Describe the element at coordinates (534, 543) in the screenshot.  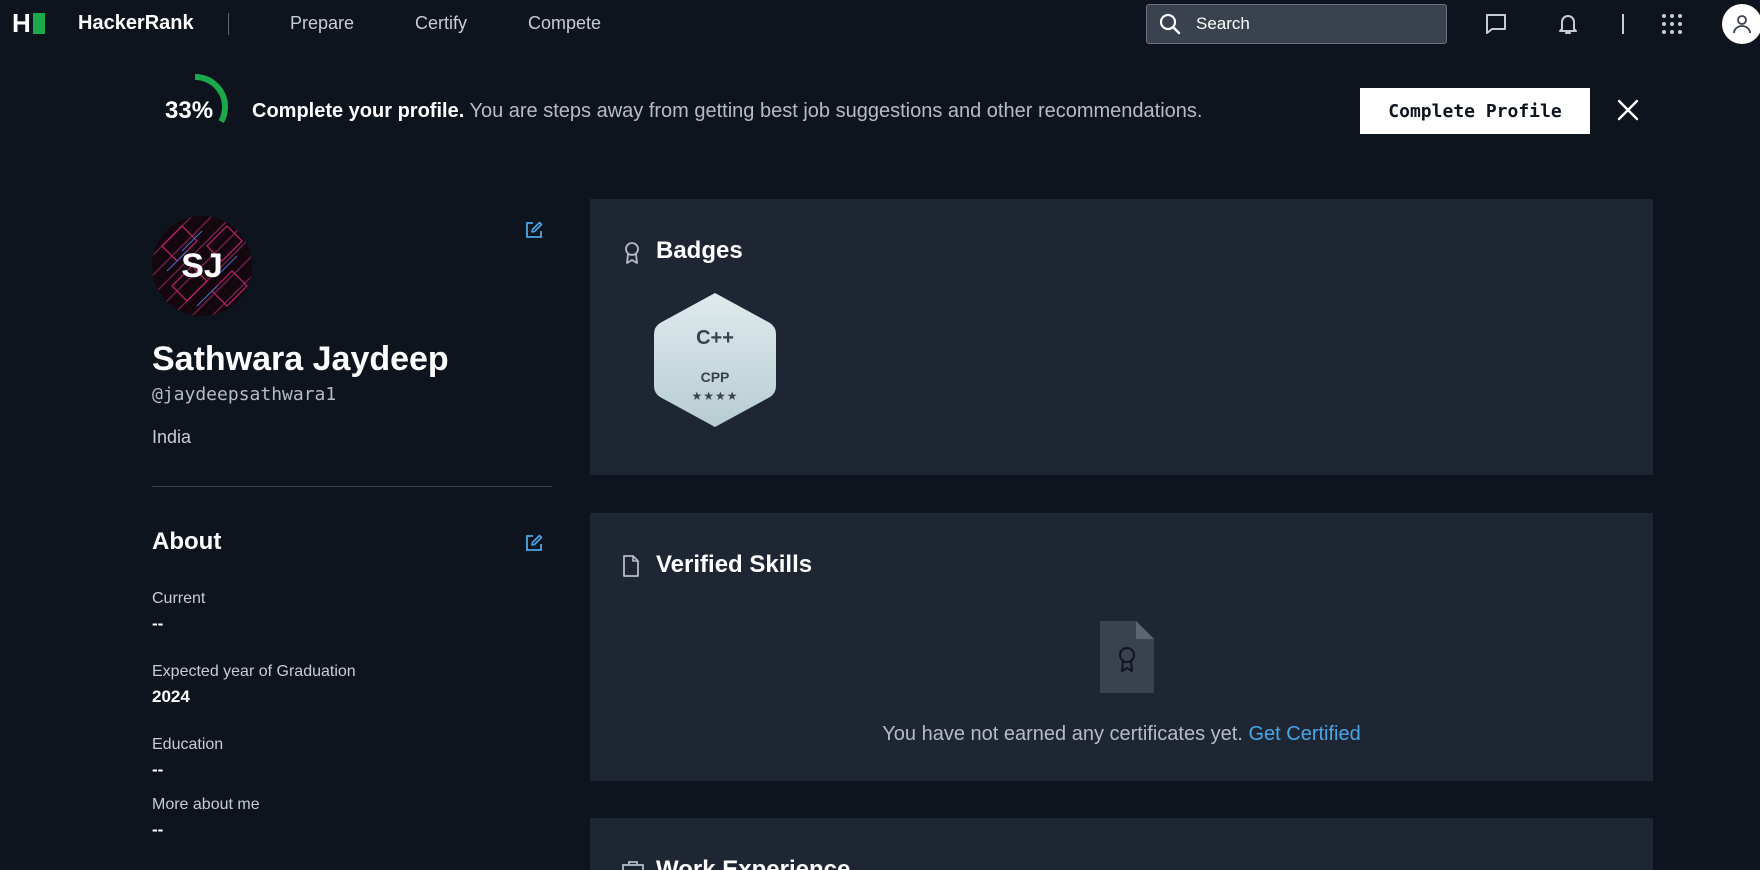
I see `edit-about-icon` at that location.